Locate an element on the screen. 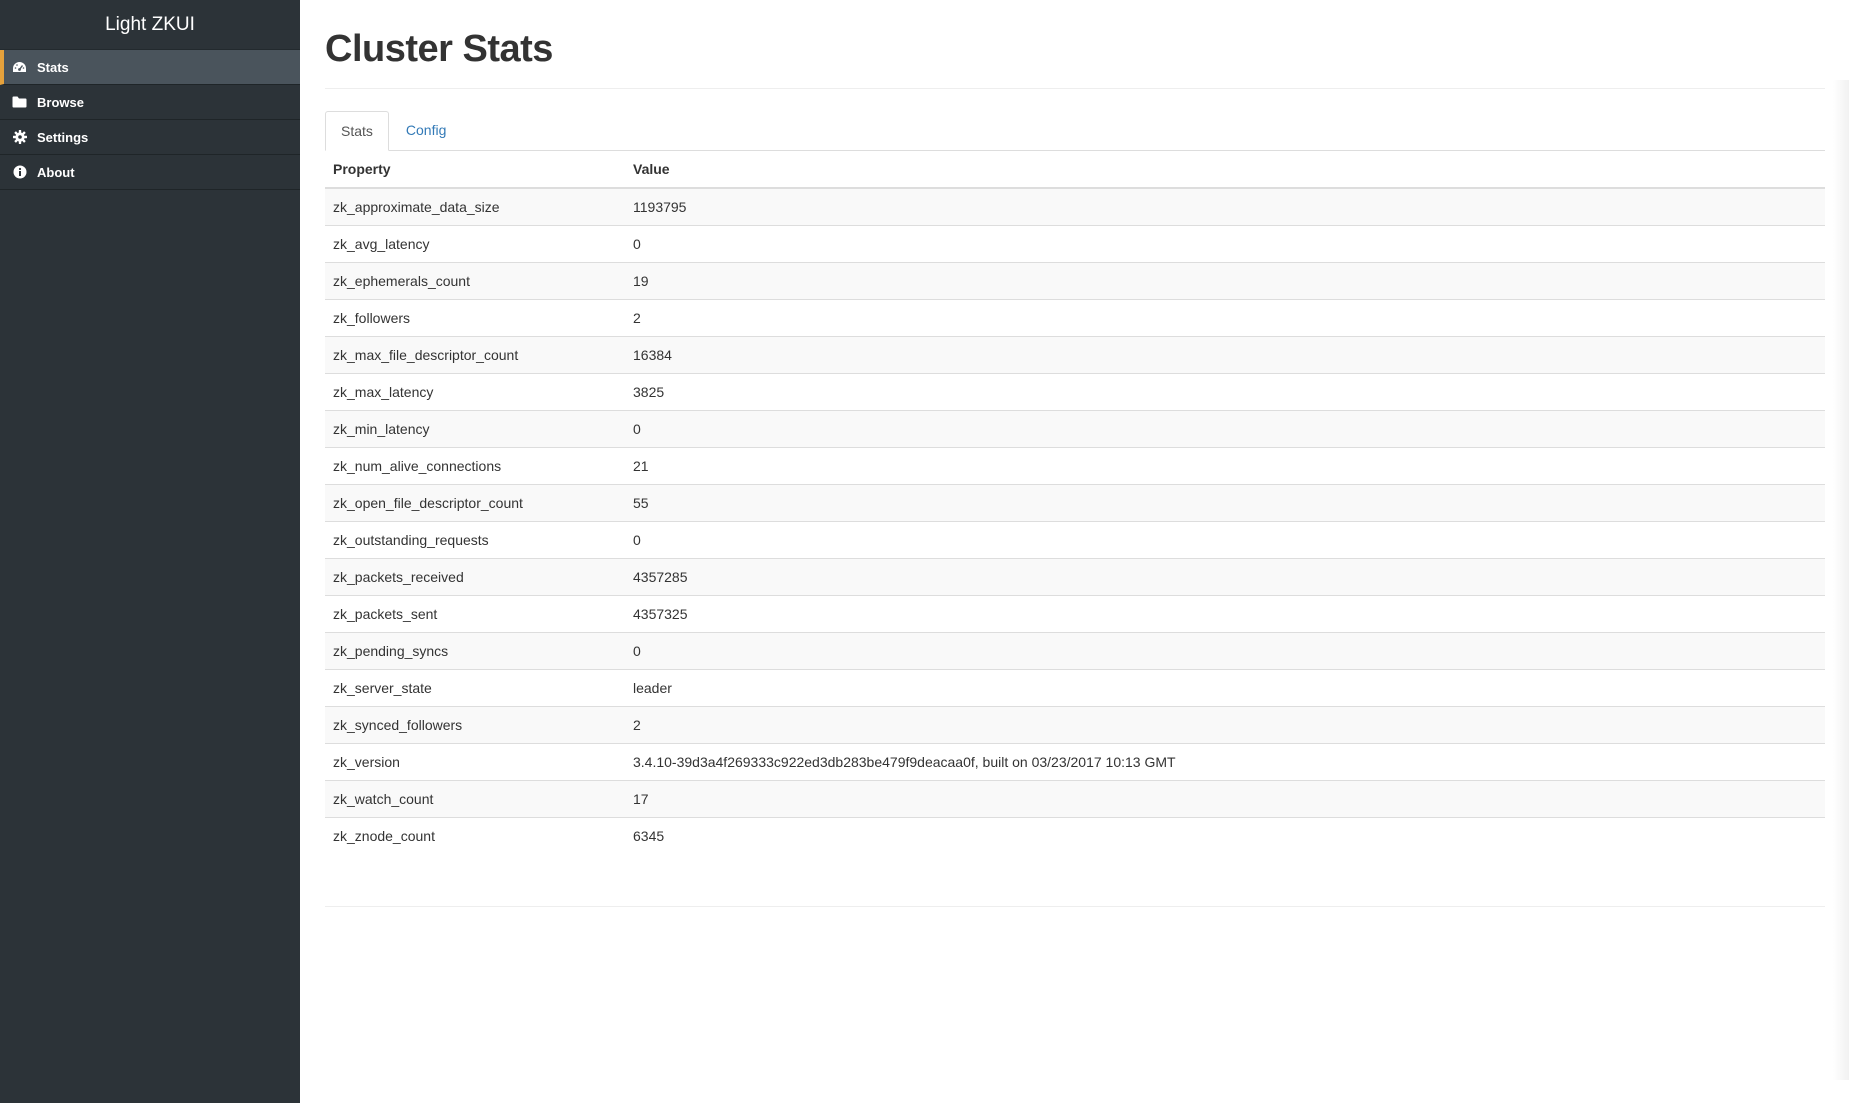 The image size is (1849, 1103). sidebar-item-browse: Browse is located at coordinates (150, 102).